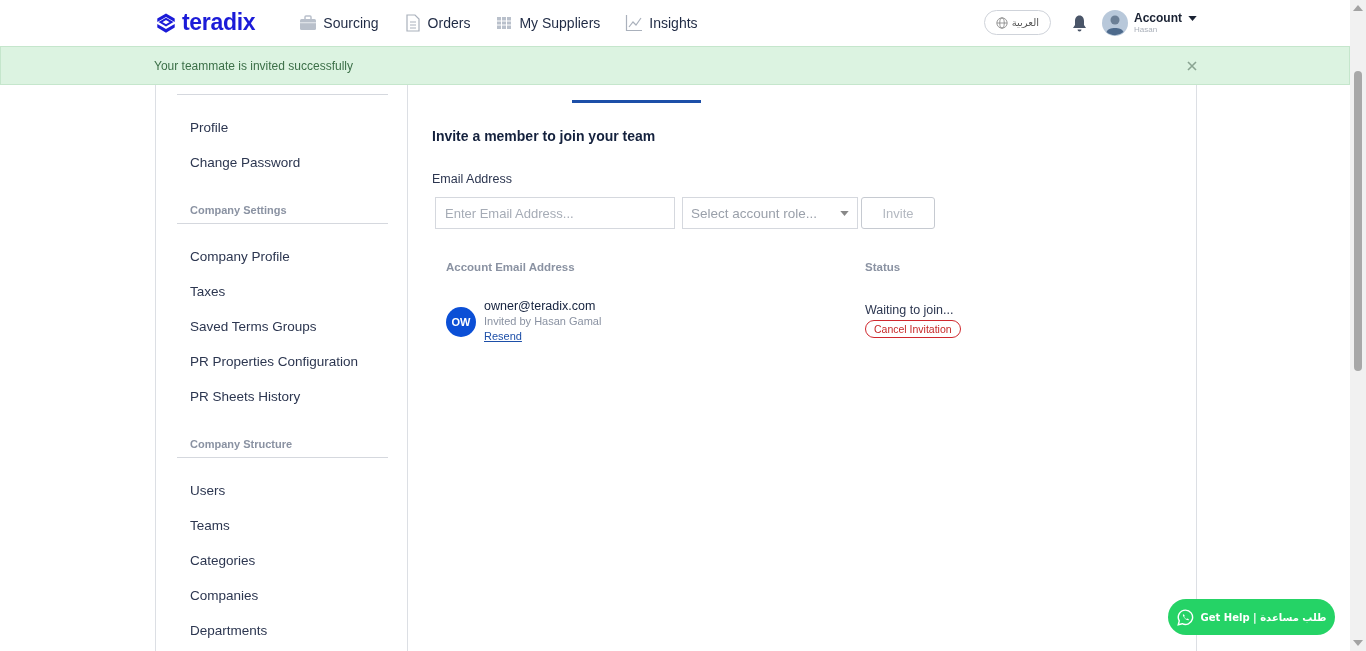 The image size is (1366, 651). Describe the element at coordinates (253, 326) in the screenshot. I see `sidebar-item: Saved Terms Groups` at that location.